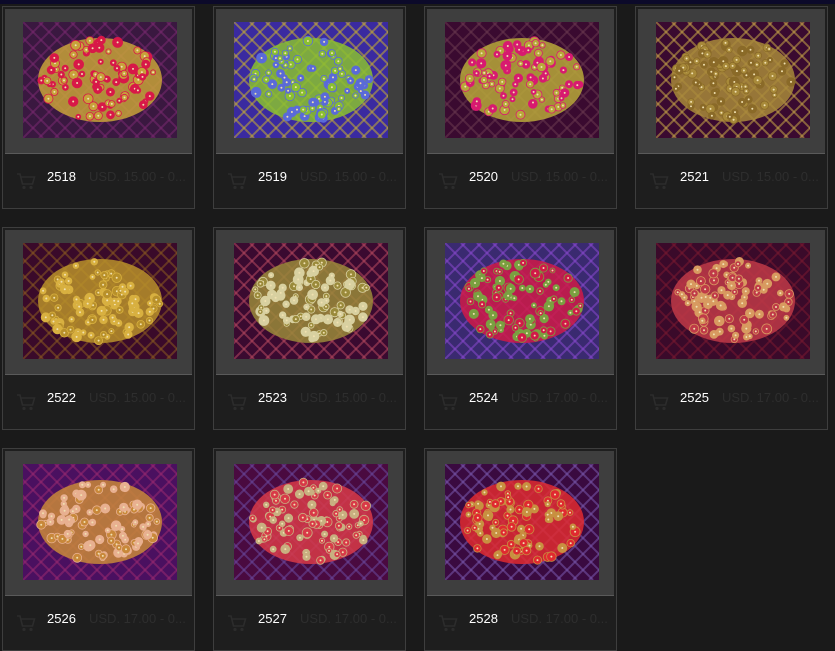  Describe the element at coordinates (483, 176) in the screenshot. I see `product-number: 2520` at that location.